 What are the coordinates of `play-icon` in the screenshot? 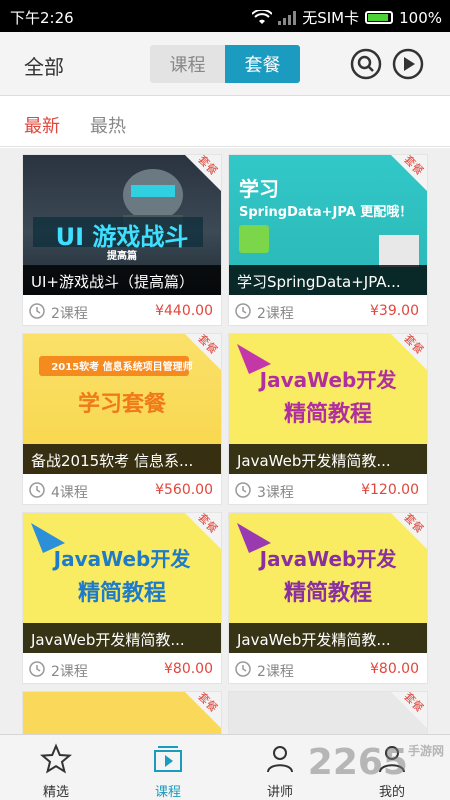 It's located at (408, 64).